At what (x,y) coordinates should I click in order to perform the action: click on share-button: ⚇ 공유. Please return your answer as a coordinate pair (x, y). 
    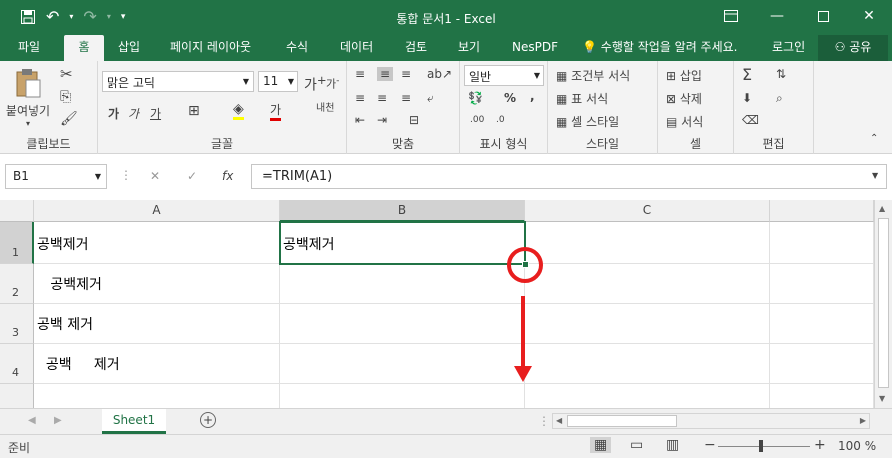
    Looking at the image, I should click on (853, 48).